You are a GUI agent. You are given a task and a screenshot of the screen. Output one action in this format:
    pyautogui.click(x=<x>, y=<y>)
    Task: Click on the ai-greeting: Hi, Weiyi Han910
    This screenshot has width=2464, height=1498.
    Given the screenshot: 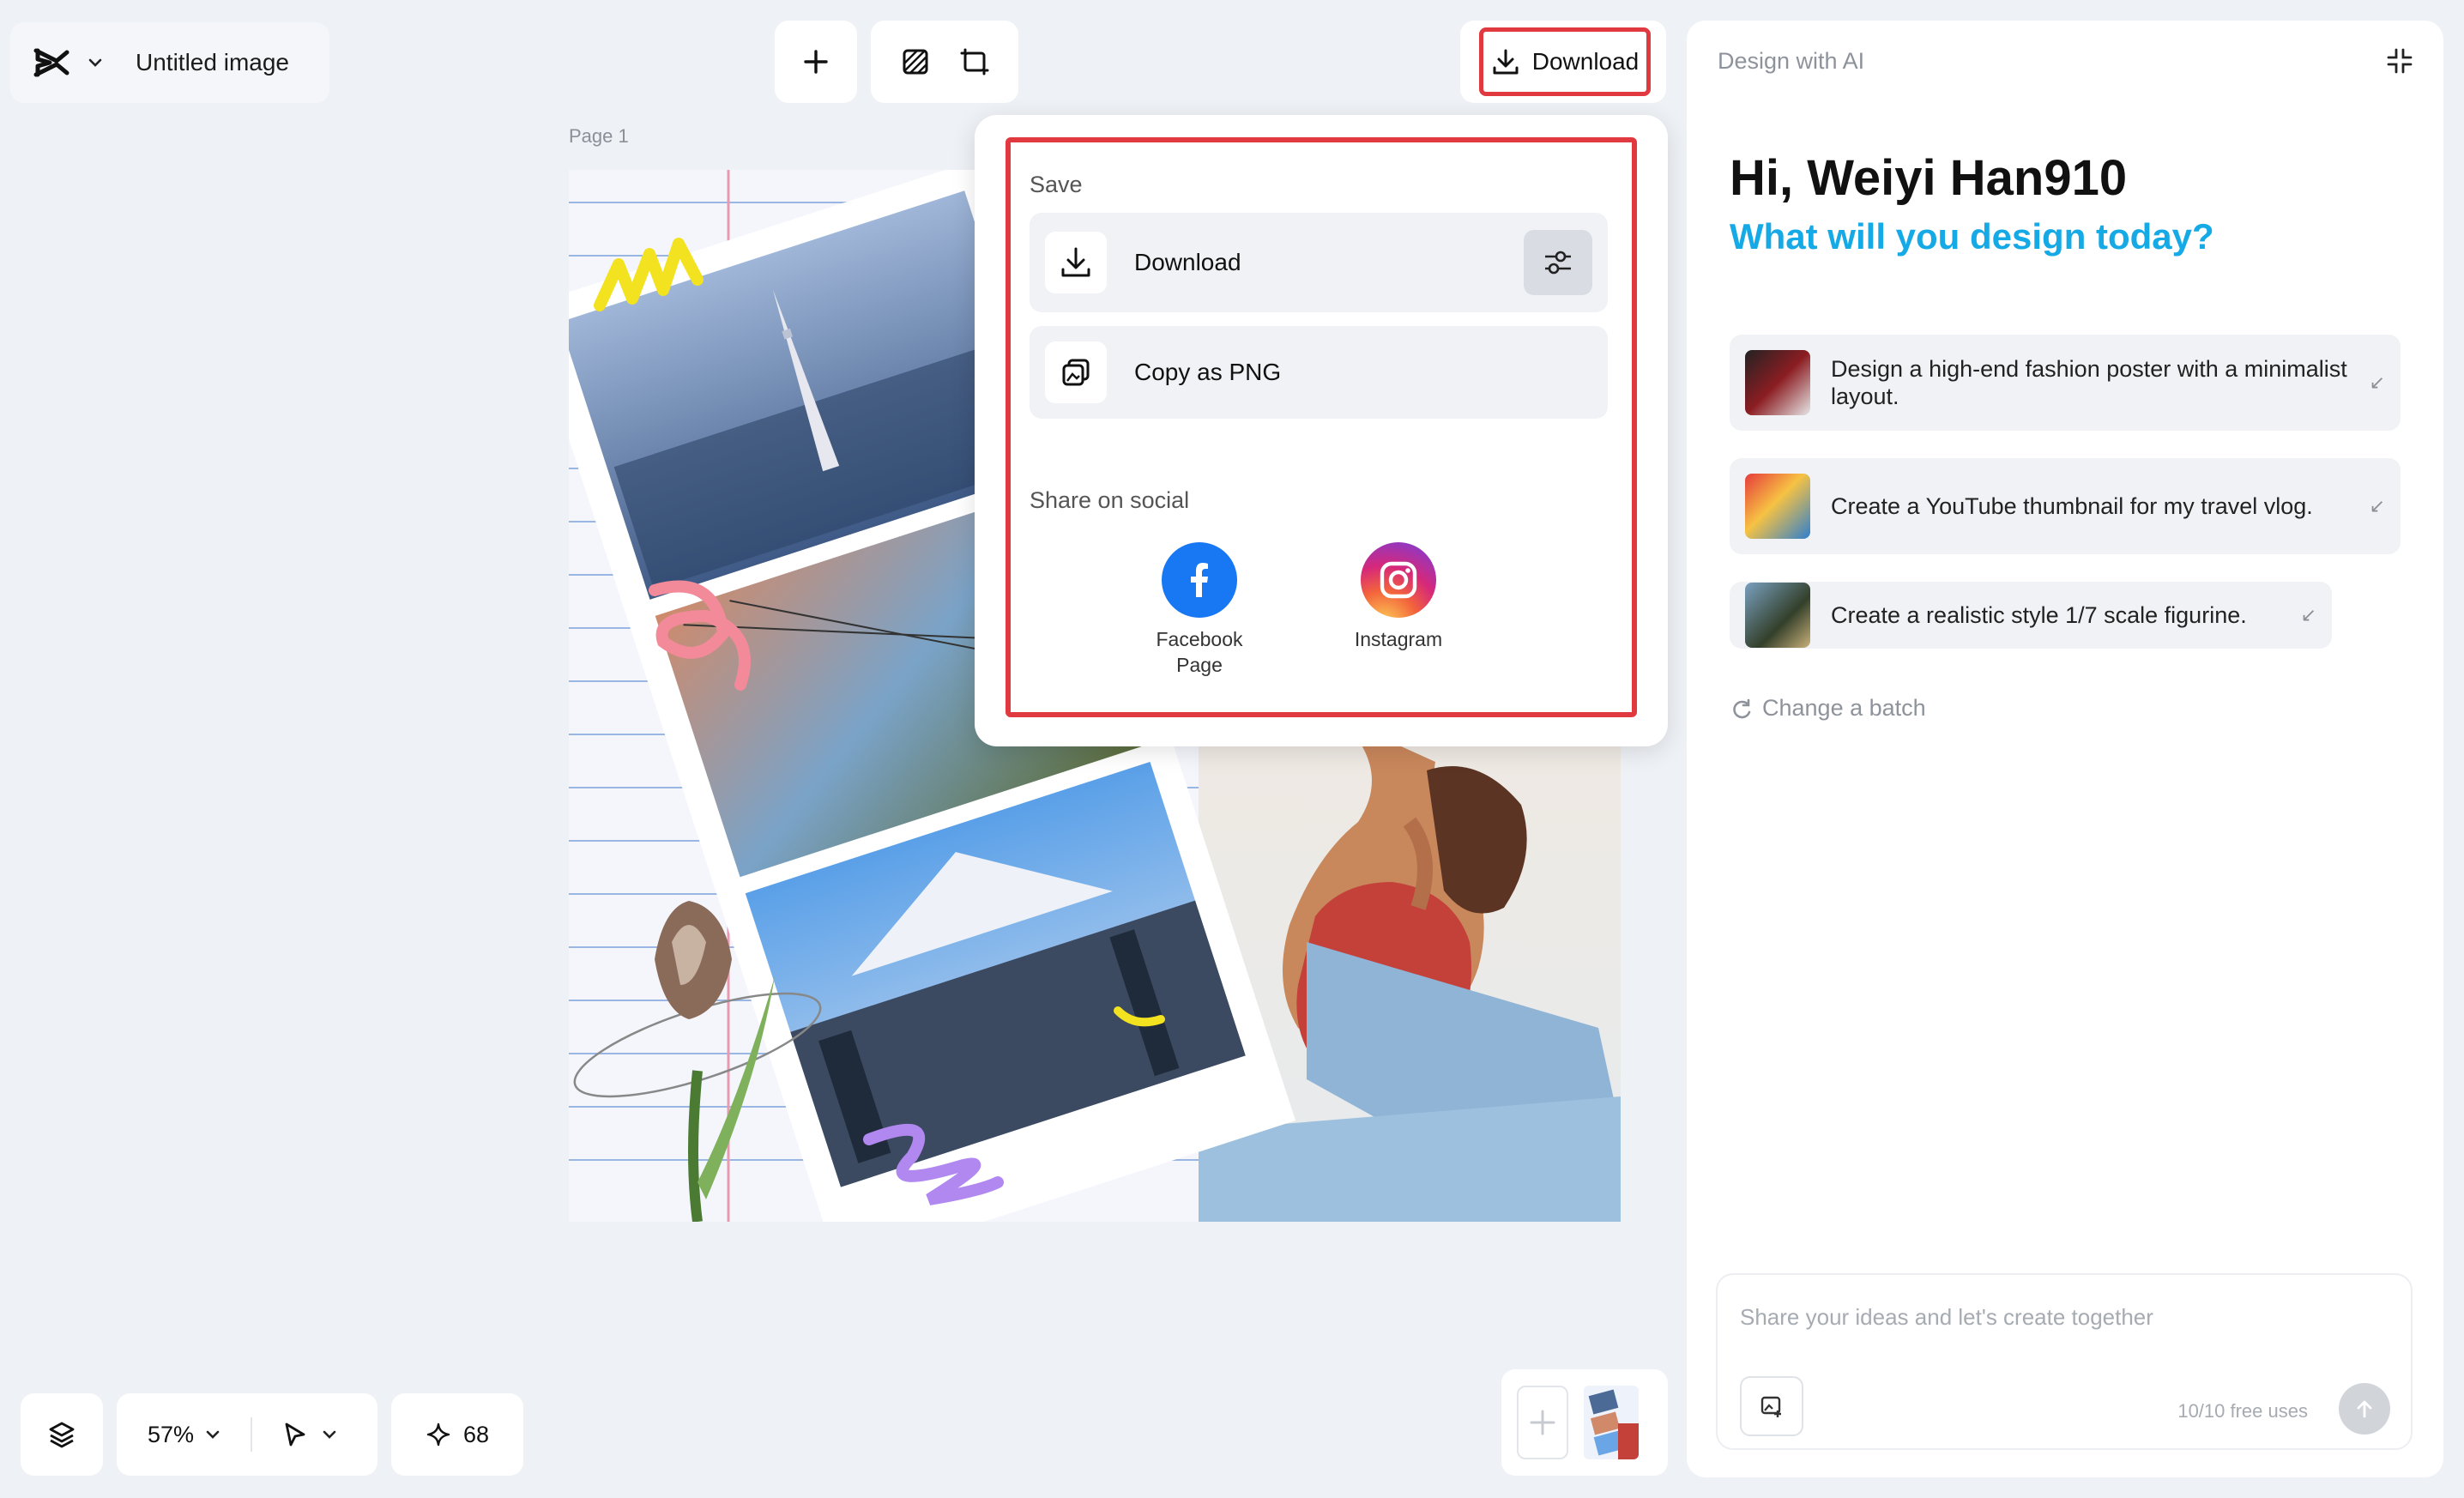 What is the action you would take?
    pyautogui.click(x=1929, y=178)
    